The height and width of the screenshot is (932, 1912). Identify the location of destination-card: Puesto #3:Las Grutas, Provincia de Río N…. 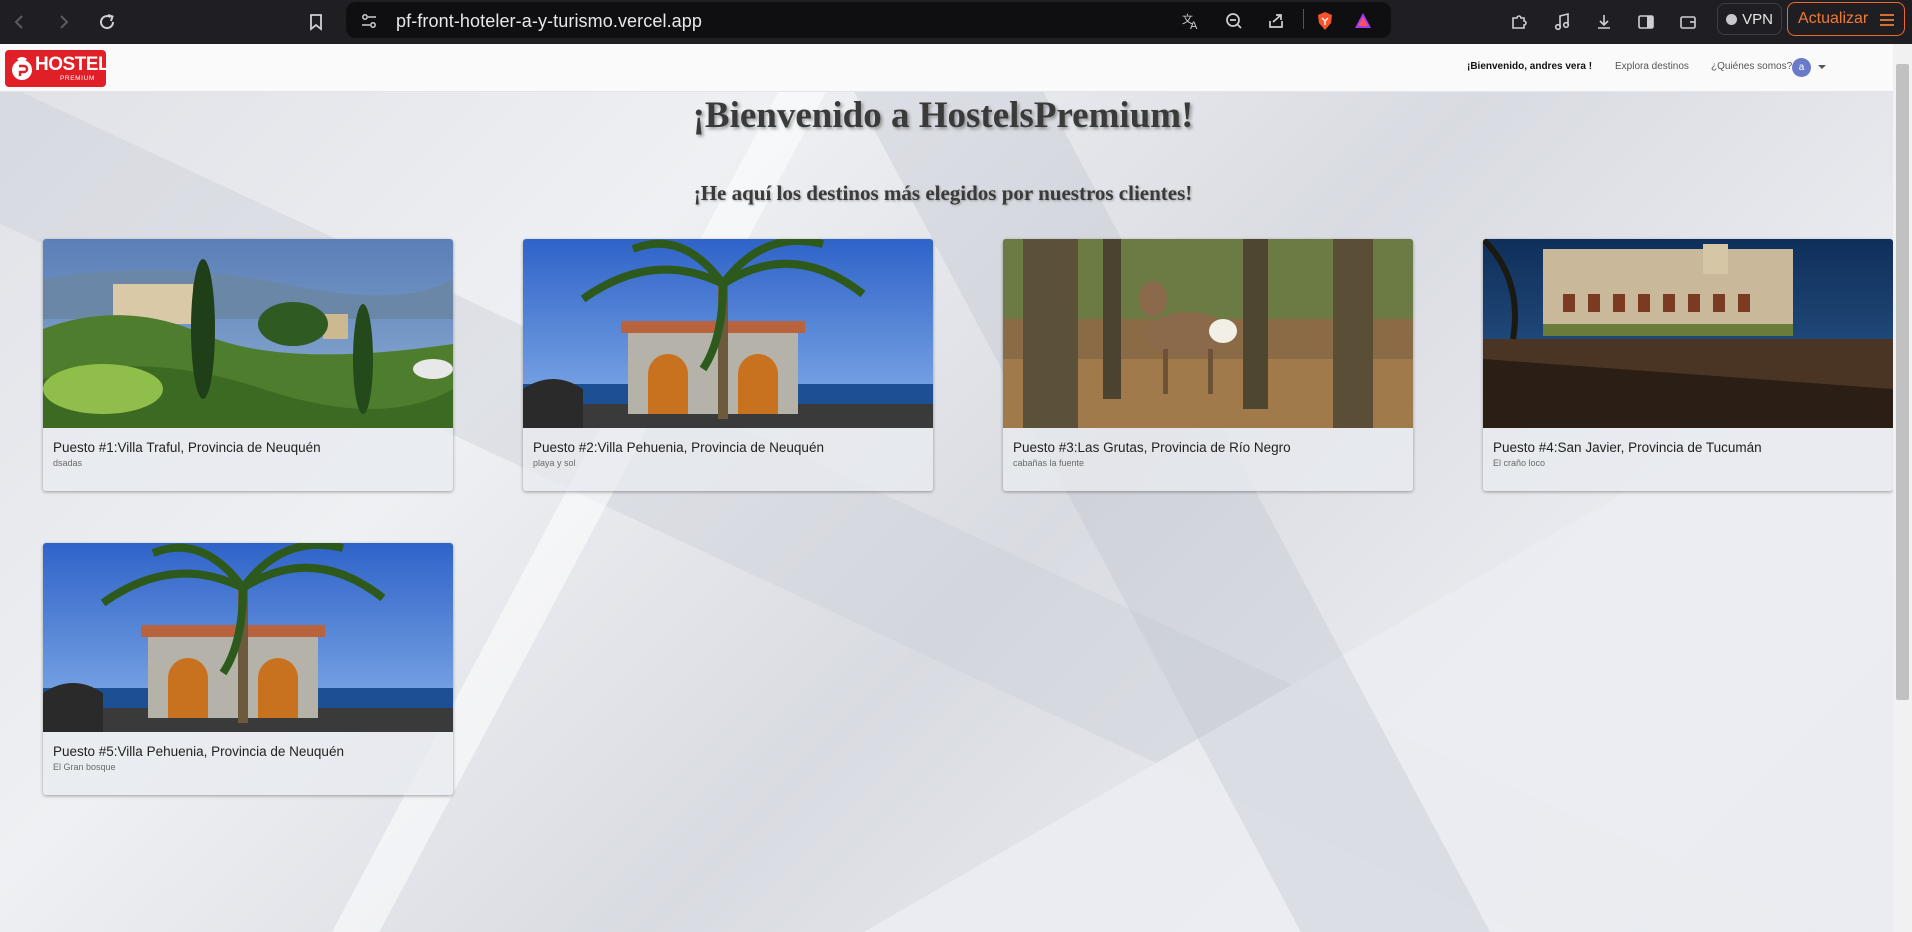
(1208, 365).